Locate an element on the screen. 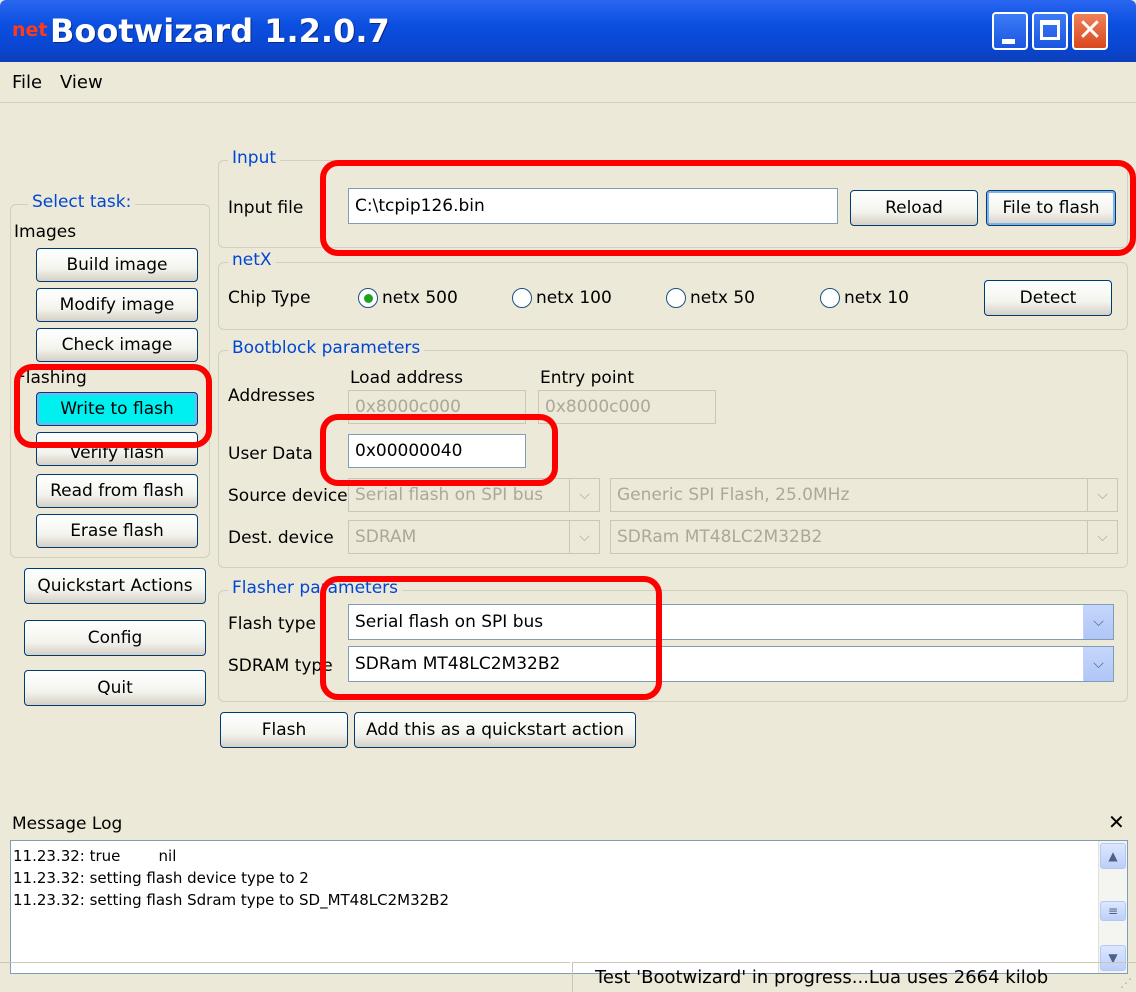 Image resolution: width=1136 pixels, height=992 pixels. flasher-group-title: Flasher parameters is located at coordinates (315, 588).